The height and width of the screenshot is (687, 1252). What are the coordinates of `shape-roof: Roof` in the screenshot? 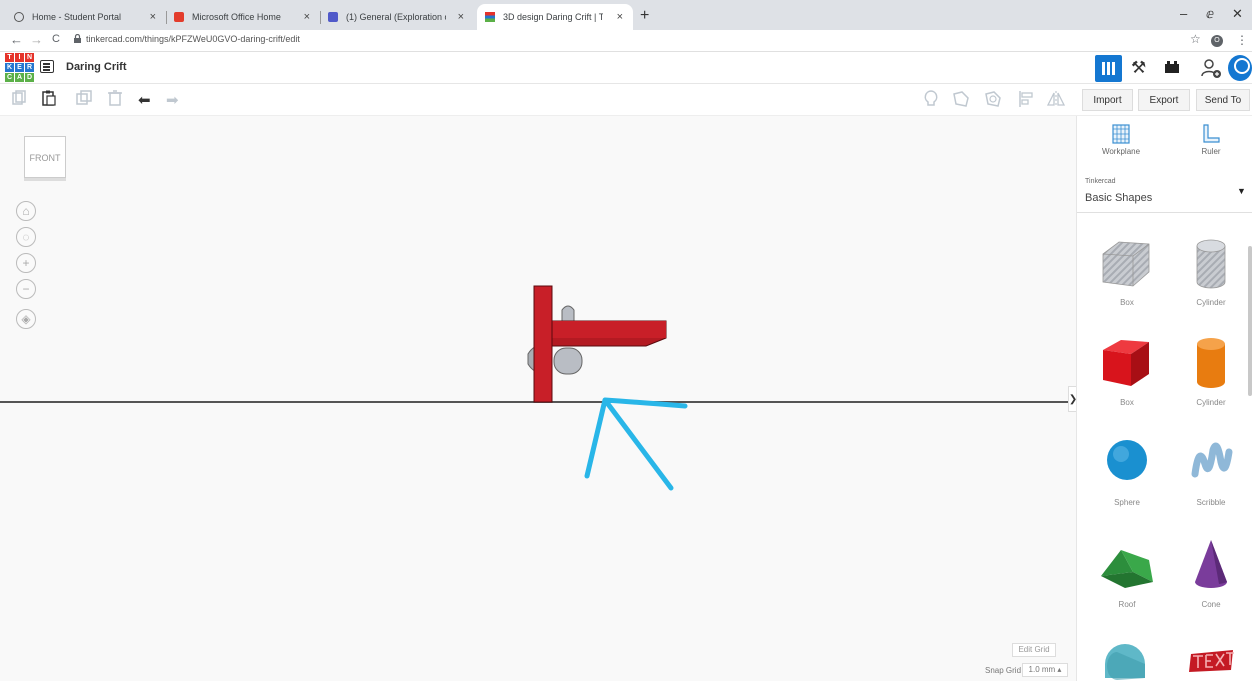 It's located at (1127, 572).